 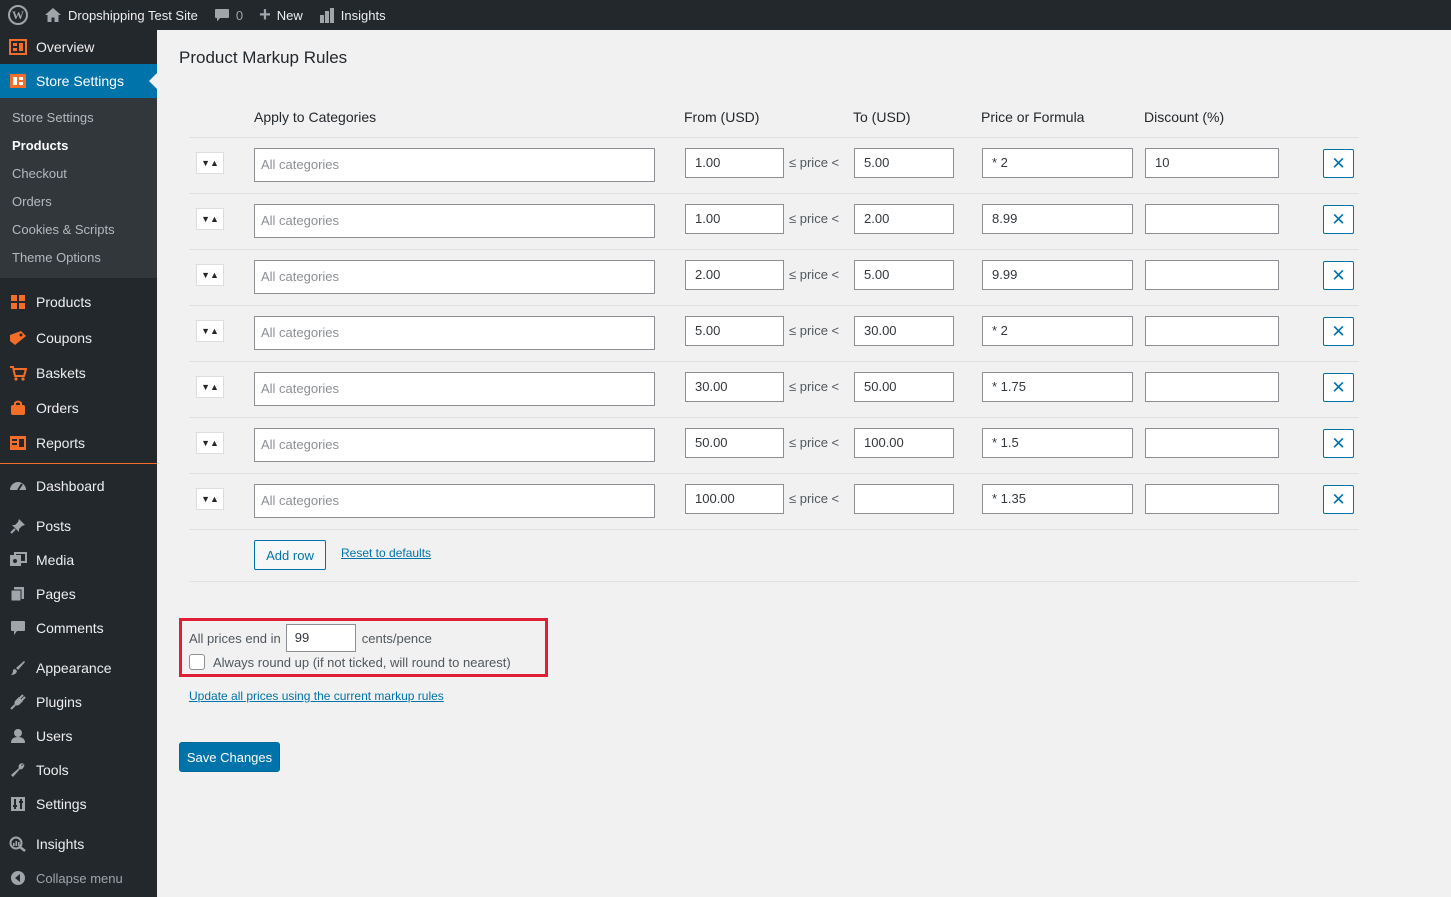 What do you see at coordinates (18, 560) in the screenshot?
I see `media-icon` at bounding box center [18, 560].